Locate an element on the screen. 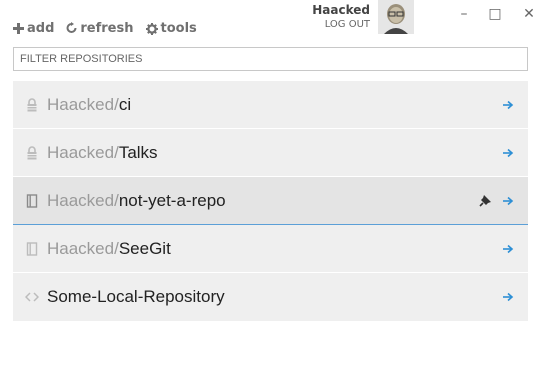 Image resolution: width=543 pixels, height=383 pixels. repo-row-ci: Haacked/ci is located at coordinates (270, 105).